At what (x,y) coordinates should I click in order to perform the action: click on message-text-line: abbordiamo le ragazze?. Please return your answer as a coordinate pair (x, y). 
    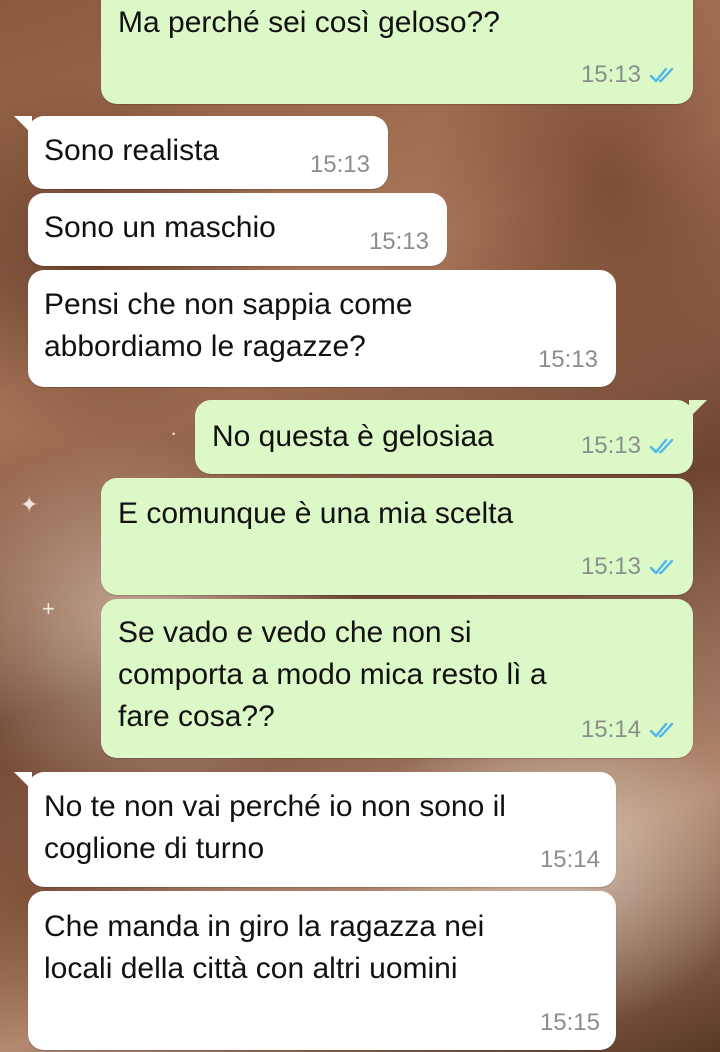
    Looking at the image, I should click on (205, 346).